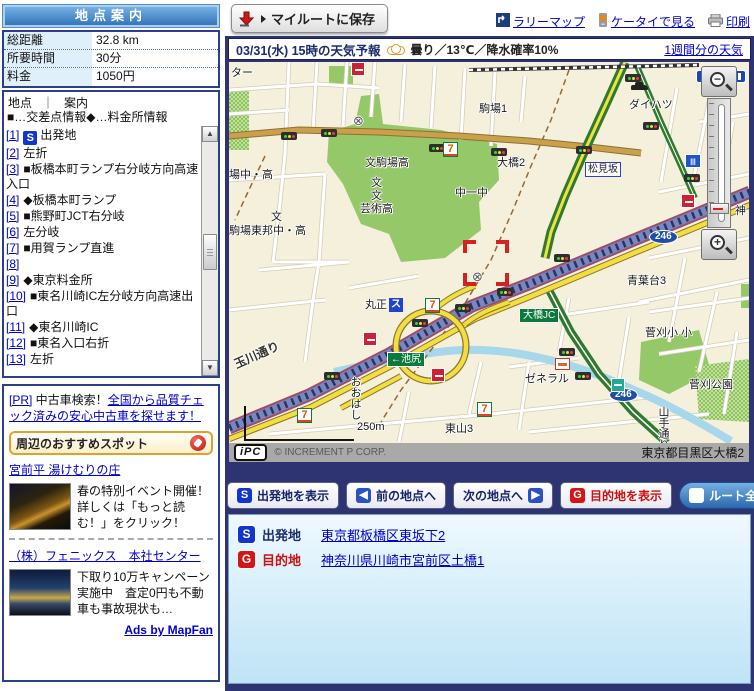 This screenshot has height=691, width=754. I want to click on spot1-title-link: 宮前平 湯けむりの庄, so click(64, 470).